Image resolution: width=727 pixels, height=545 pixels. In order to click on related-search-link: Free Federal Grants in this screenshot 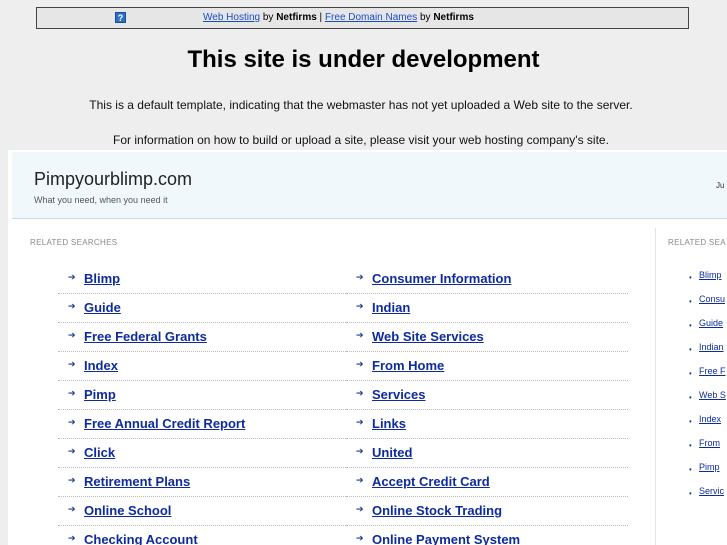, I will do `click(145, 336)`.